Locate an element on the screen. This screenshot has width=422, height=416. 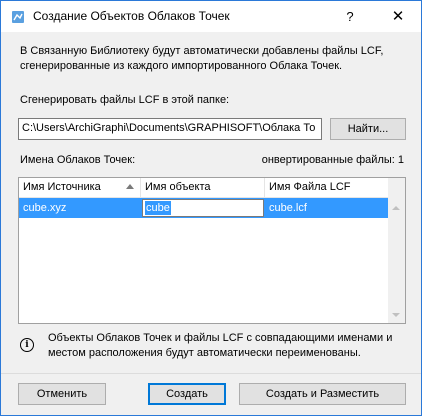
column-header-lcf: Имя Файла LCF is located at coordinates (327, 187).